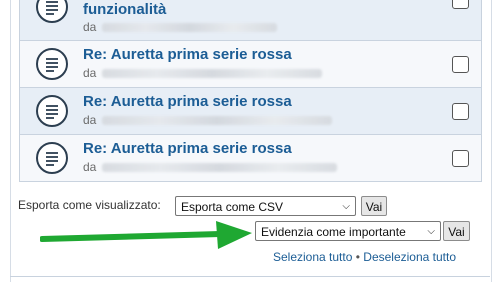 Image resolution: width=500 pixels, height=282 pixels. What do you see at coordinates (89, 205) in the screenshot?
I see `export-label: Esporta come visualizzato:` at bounding box center [89, 205].